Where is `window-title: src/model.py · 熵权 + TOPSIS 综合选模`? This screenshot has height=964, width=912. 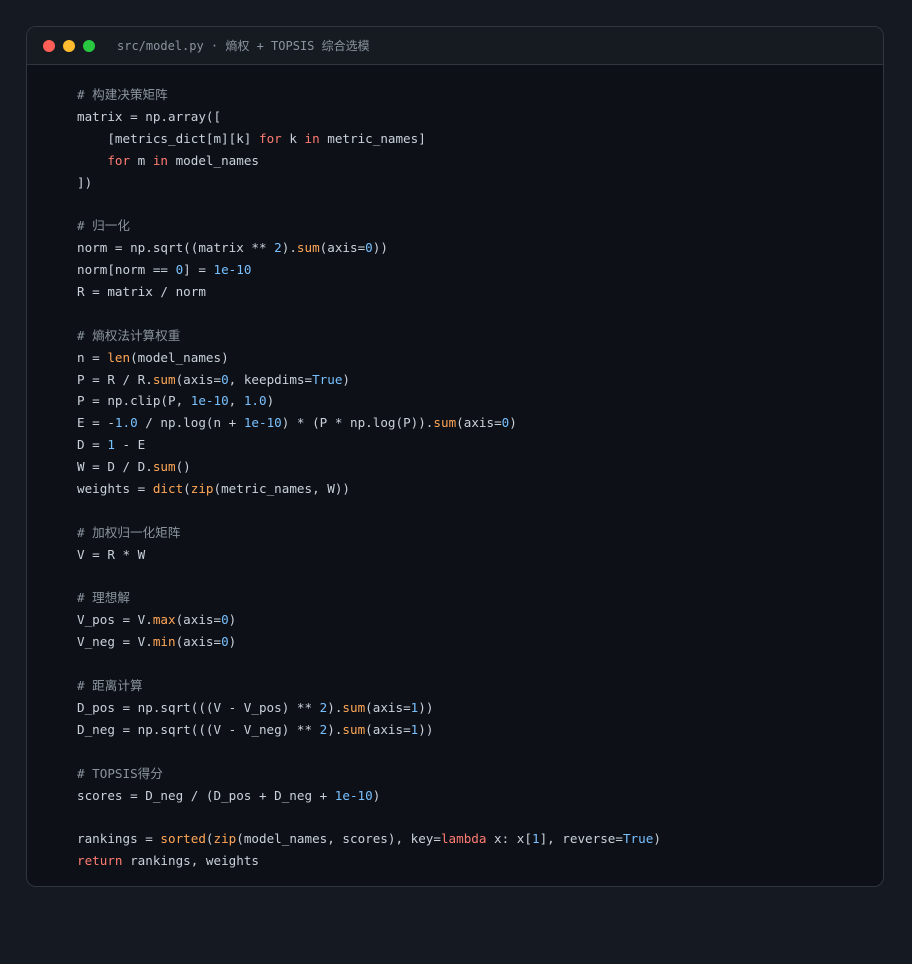 window-title: src/model.py · 熵权 + TOPSIS 综合选模 is located at coordinates (243, 46).